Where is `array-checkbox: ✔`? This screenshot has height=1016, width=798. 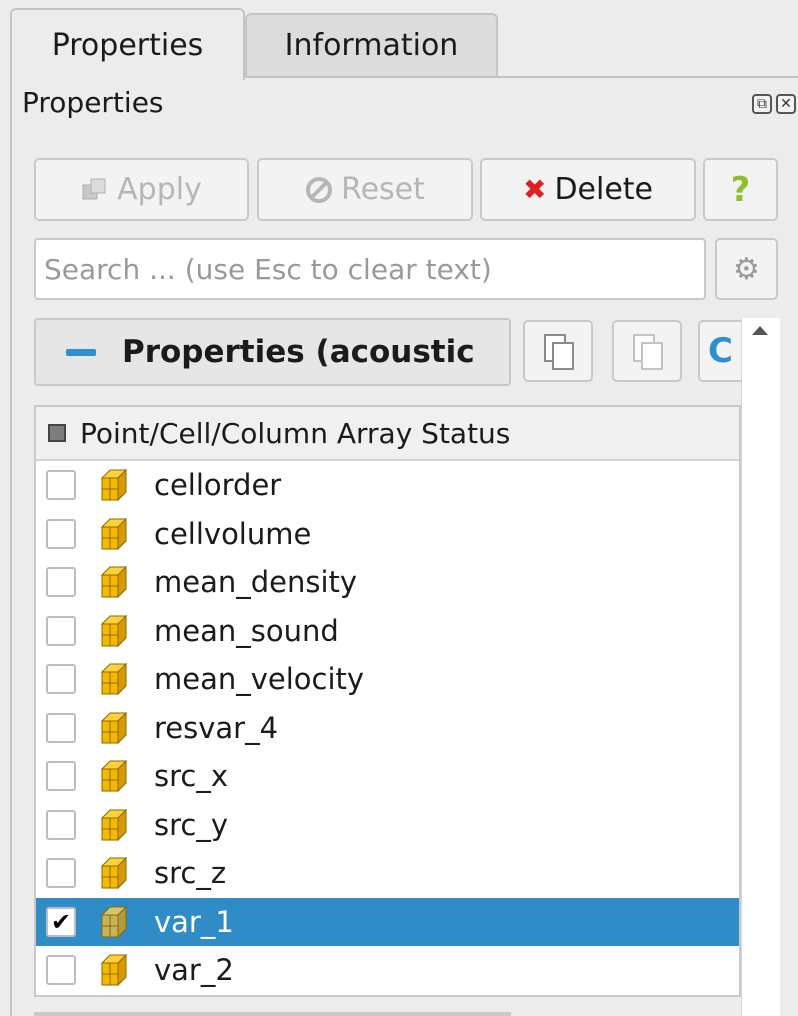
array-checkbox: ✔ is located at coordinates (61, 921).